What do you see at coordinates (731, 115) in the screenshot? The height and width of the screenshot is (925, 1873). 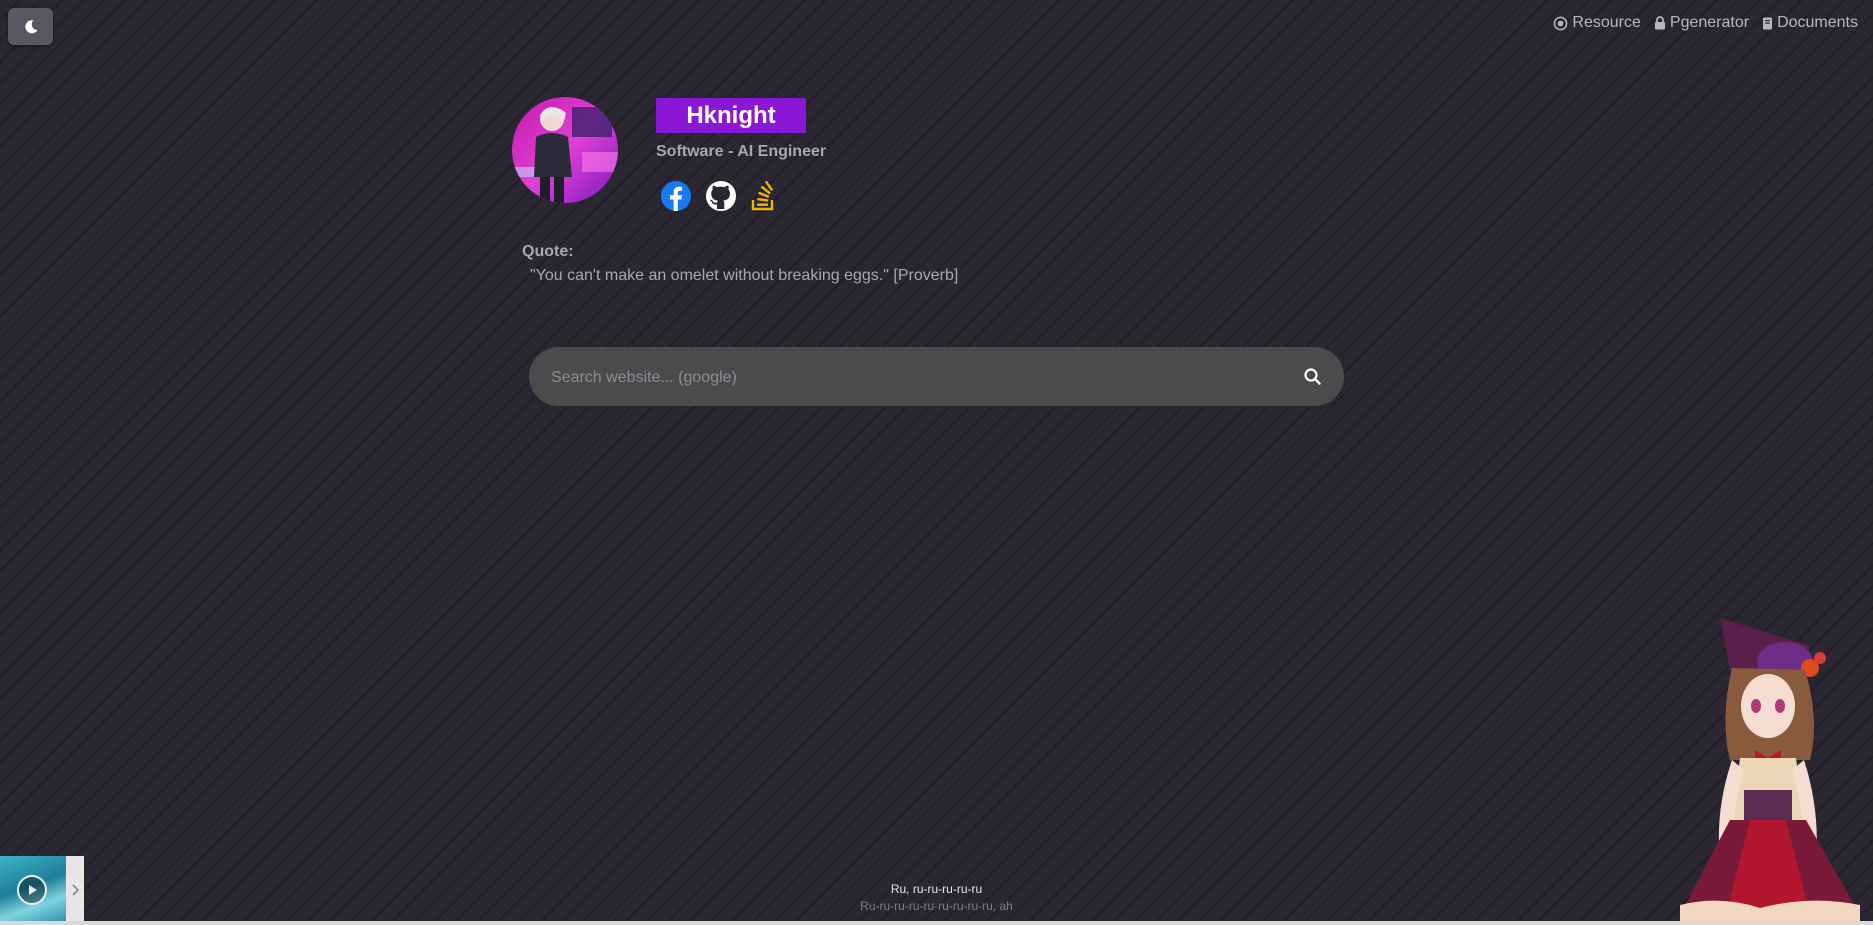 I see `profile-name: Hknight` at bounding box center [731, 115].